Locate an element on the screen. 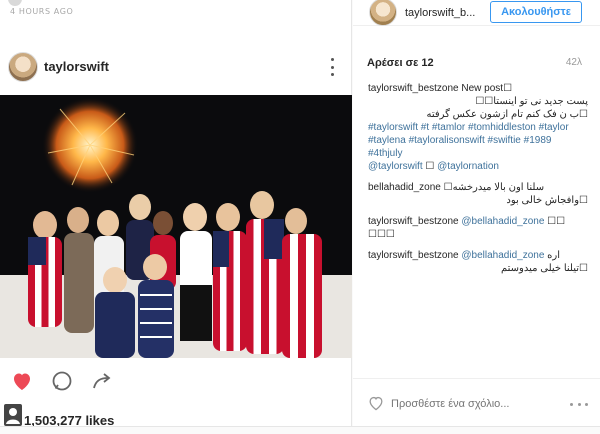  sidebar-header: taylorswift_b... Ακολουθήστε is located at coordinates (476, 13).